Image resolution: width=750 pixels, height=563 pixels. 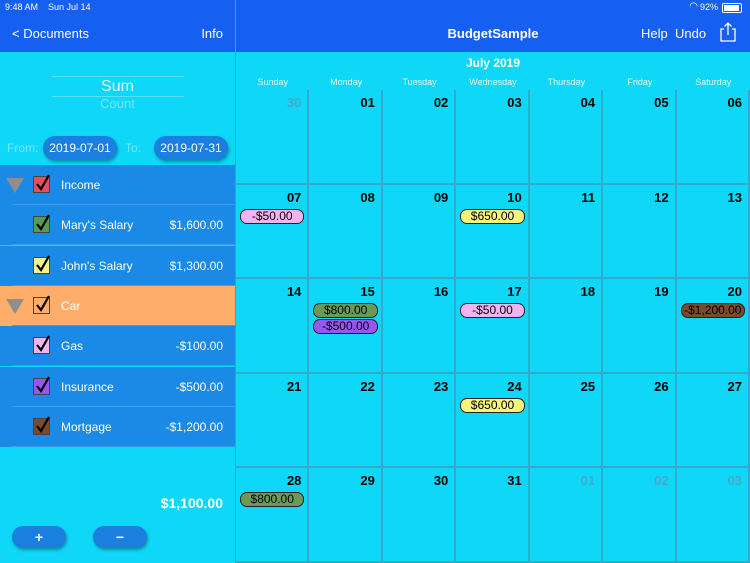 What do you see at coordinates (273, 232) in the screenshot?
I see `calendar-day-cell: 07 -$50.00` at bounding box center [273, 232].